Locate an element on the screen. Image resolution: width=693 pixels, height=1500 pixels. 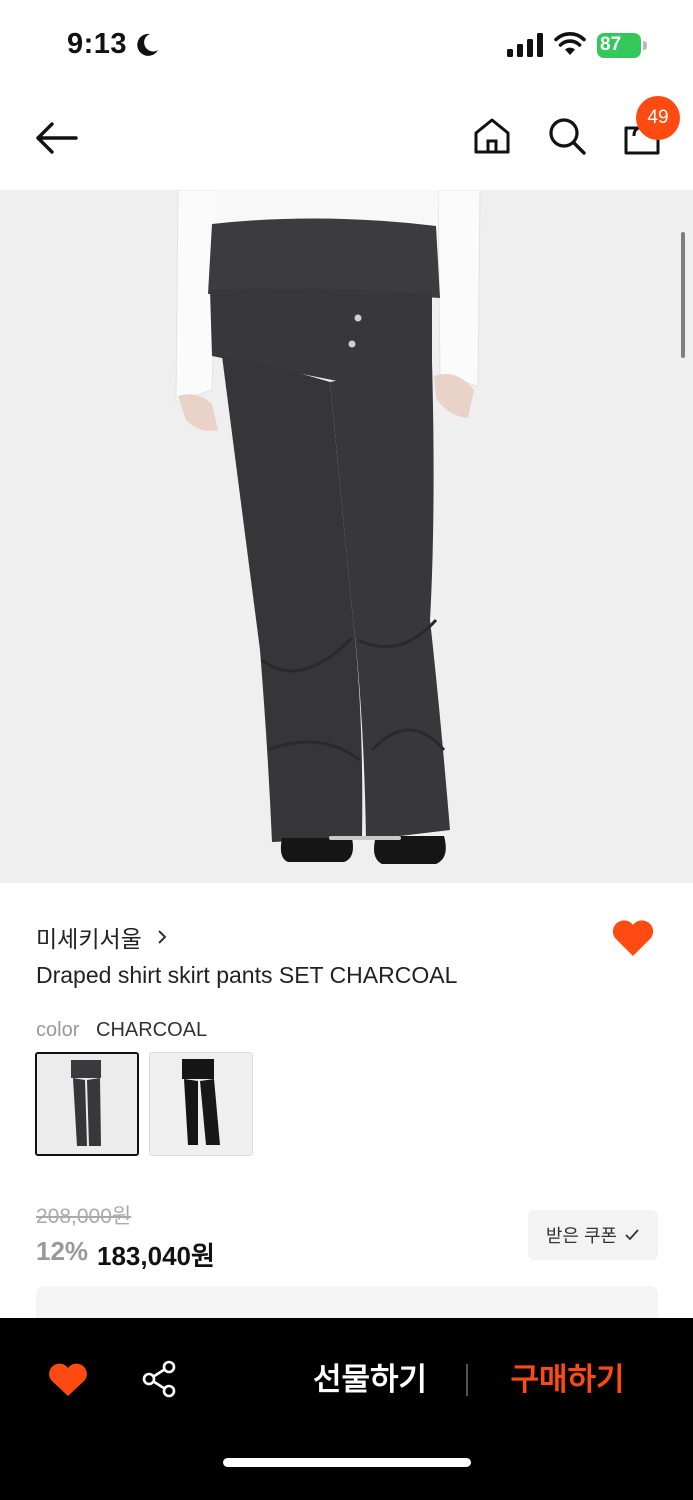
wifi-icon is located at coordinates (570, 43).